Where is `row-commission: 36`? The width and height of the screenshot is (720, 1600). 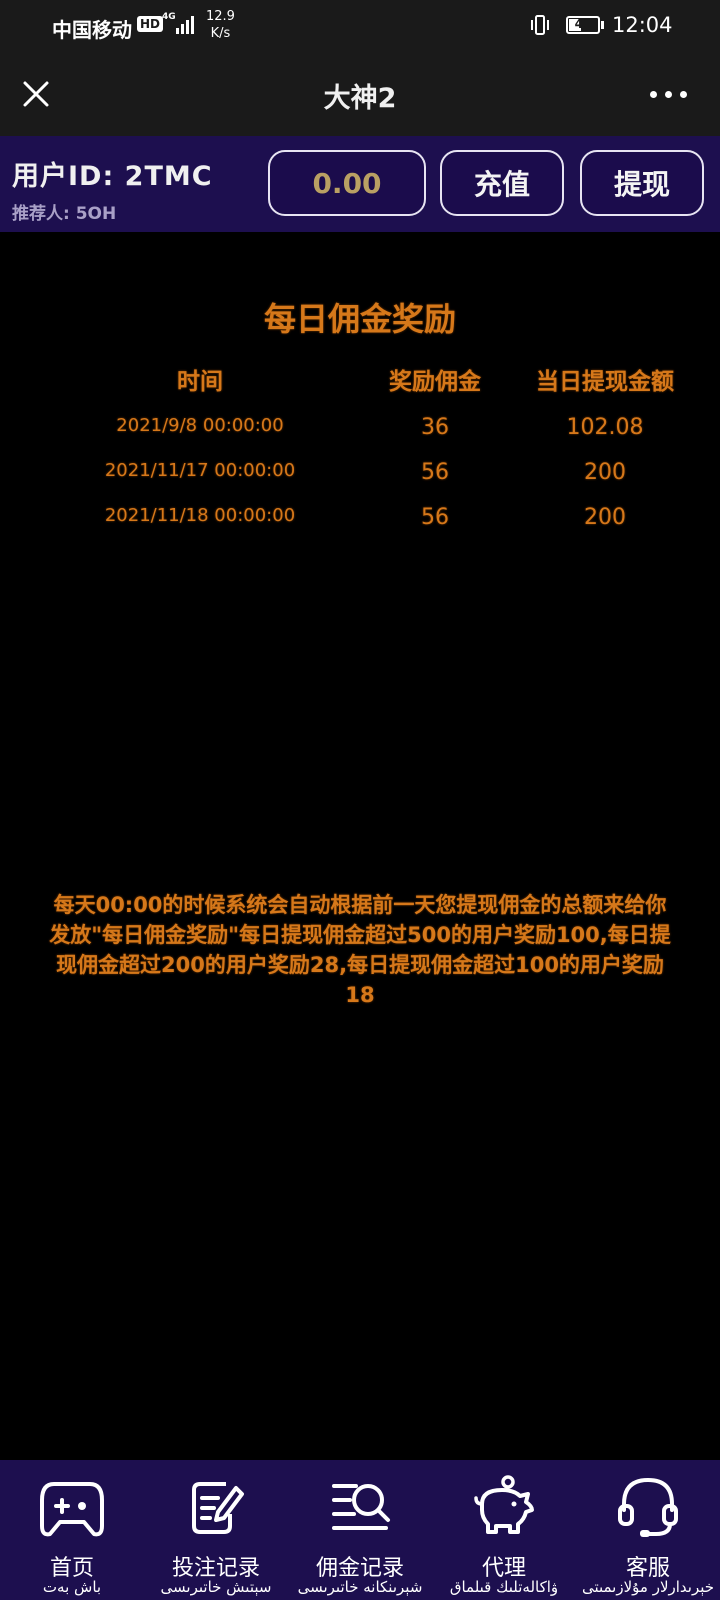
row-commission: 36 is located at coordinates (435, 427).